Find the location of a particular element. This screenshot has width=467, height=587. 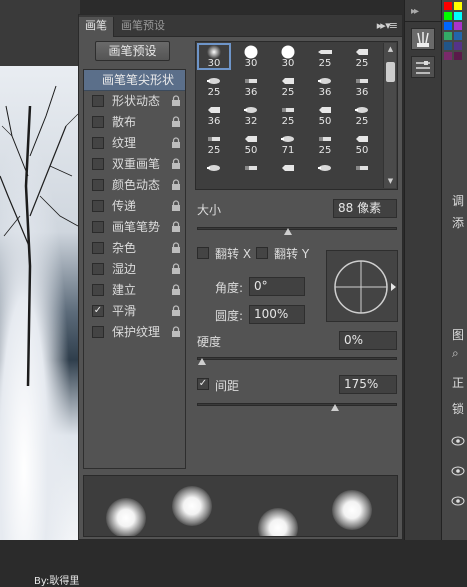

spacing-checkbox: ✓ is located at coordinates (203, 384).